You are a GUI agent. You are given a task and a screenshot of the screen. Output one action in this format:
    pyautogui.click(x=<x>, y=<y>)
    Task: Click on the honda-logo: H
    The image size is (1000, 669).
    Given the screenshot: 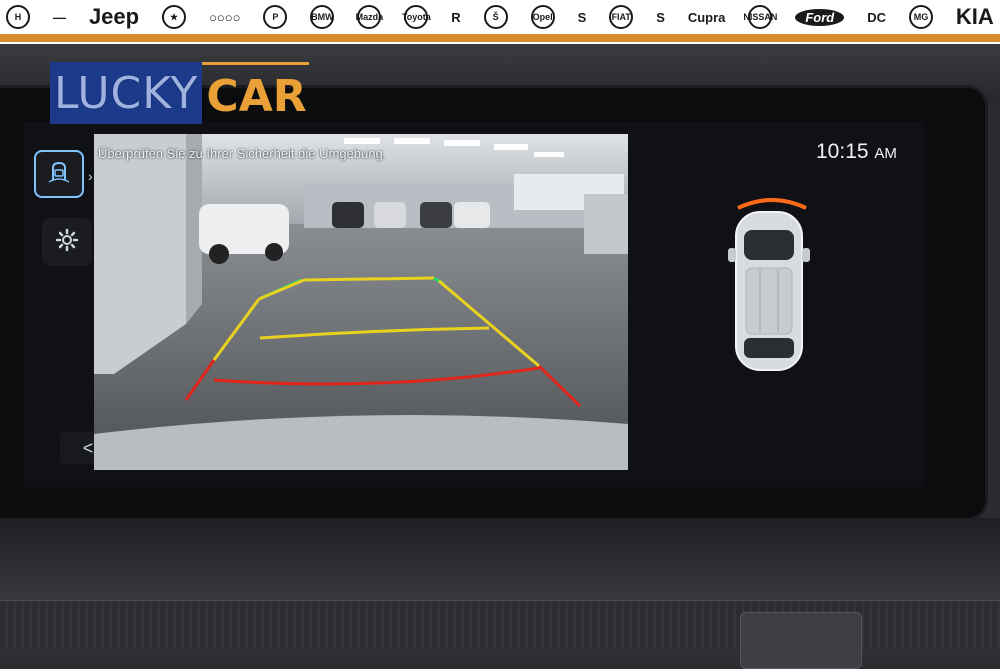 What is the action you would take?
    pyautogui.click(x=18, y=17)
    